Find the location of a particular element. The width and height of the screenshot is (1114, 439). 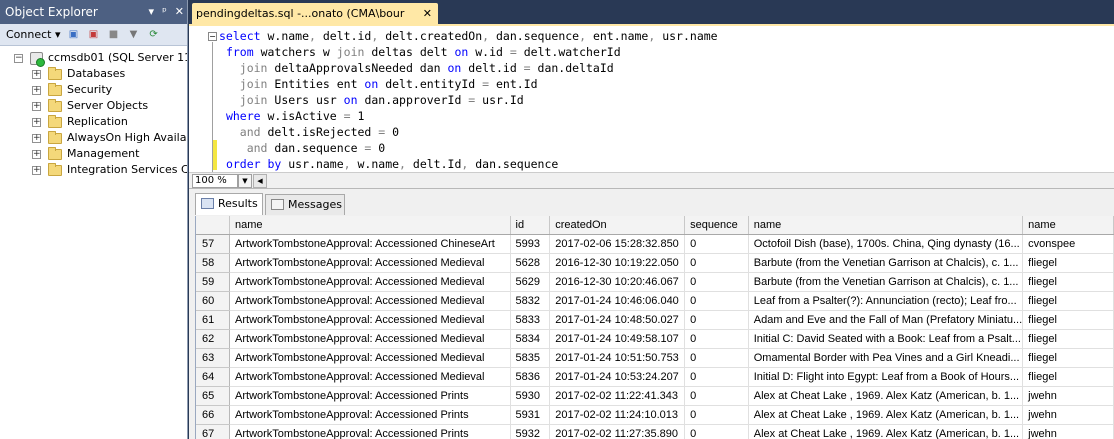

cell-id: 5833 is located at coordinates (530, 320).